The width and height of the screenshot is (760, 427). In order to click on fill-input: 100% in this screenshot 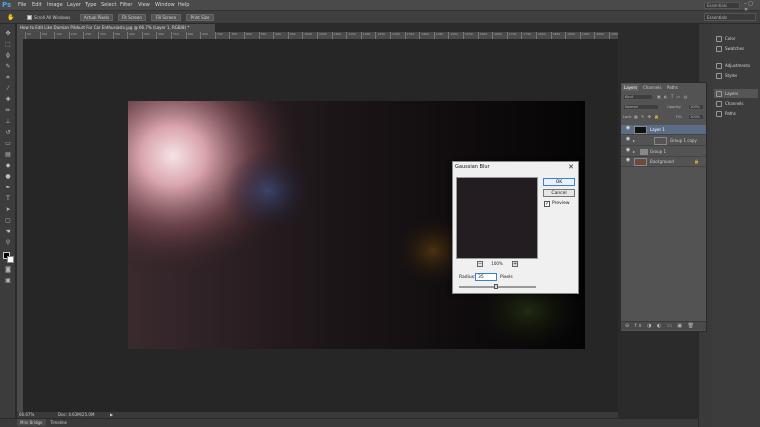, I will do `click(696, 117)`.